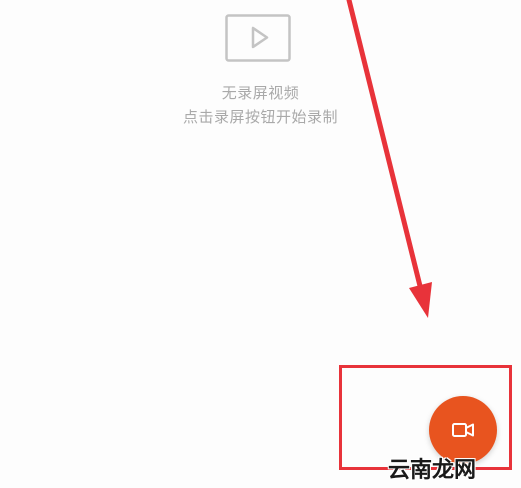 The width and height of the screenshot is (521, 488). I want to click on video-camera-icon, so click(463, 430).